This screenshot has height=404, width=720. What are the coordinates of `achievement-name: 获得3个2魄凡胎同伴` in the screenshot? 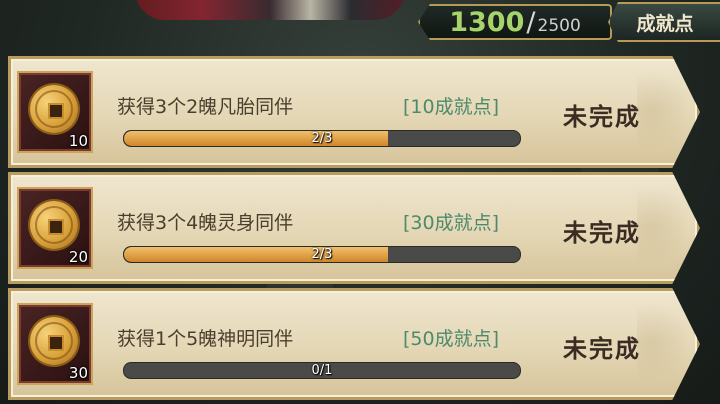 It's located at (205, 107).